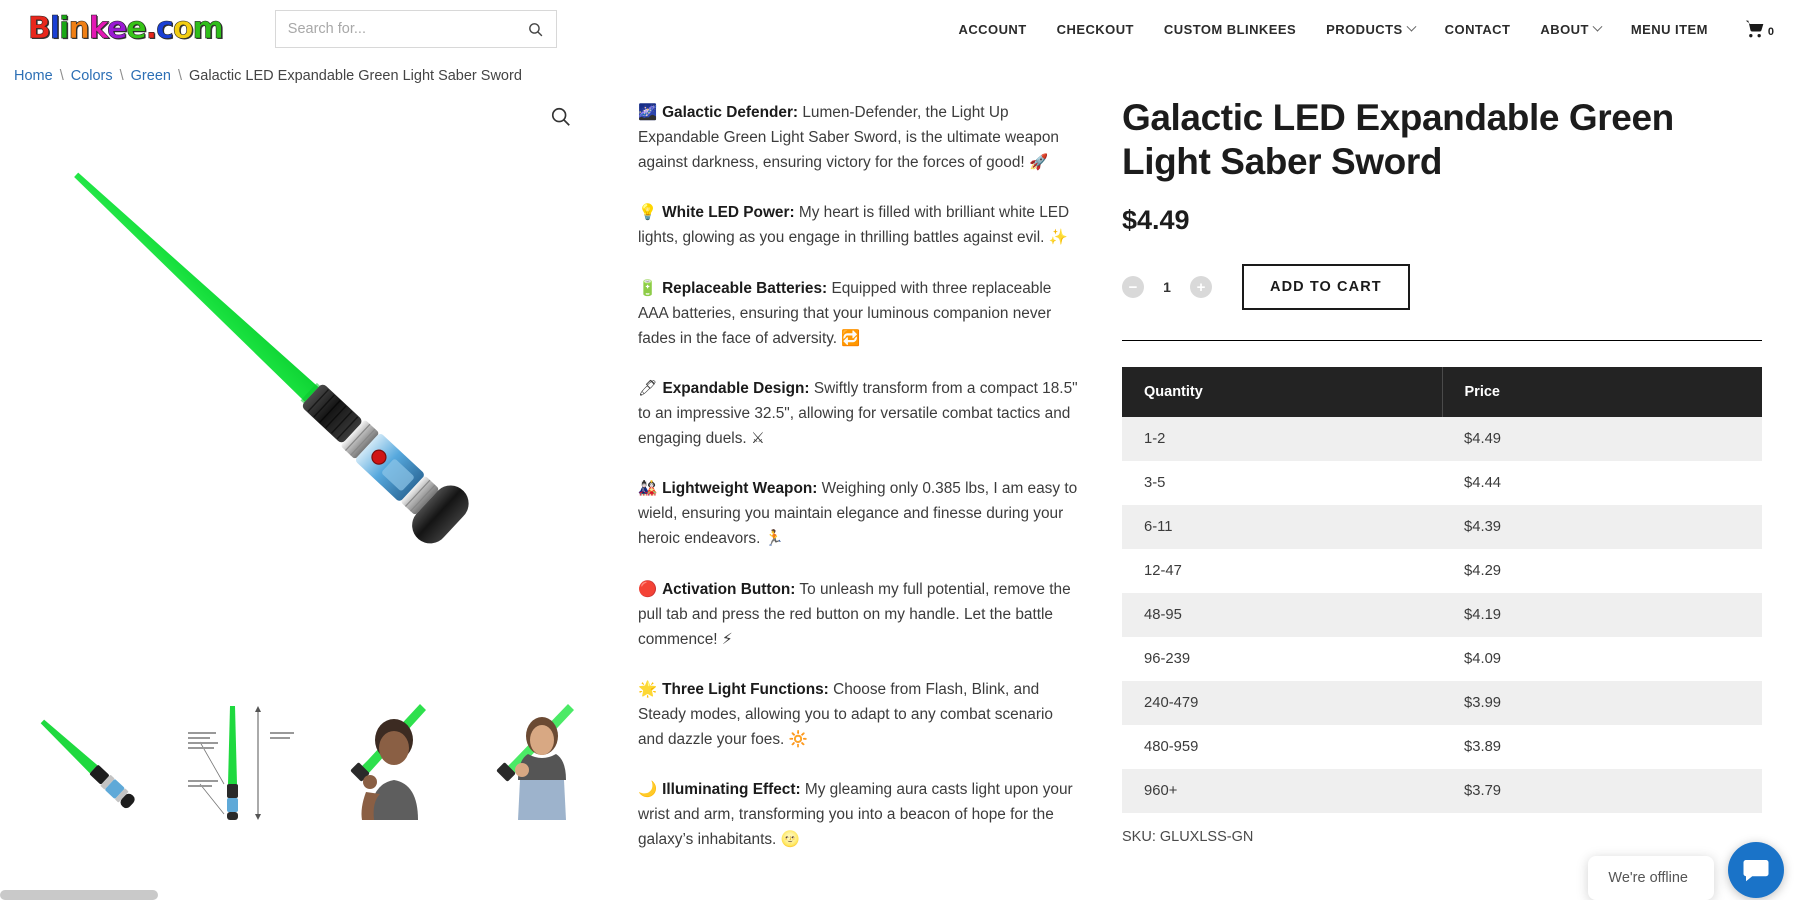 This screenshot has height=900, width=1800. I want to click on table-row: 1-2 $4.49, so click(1442, 439).